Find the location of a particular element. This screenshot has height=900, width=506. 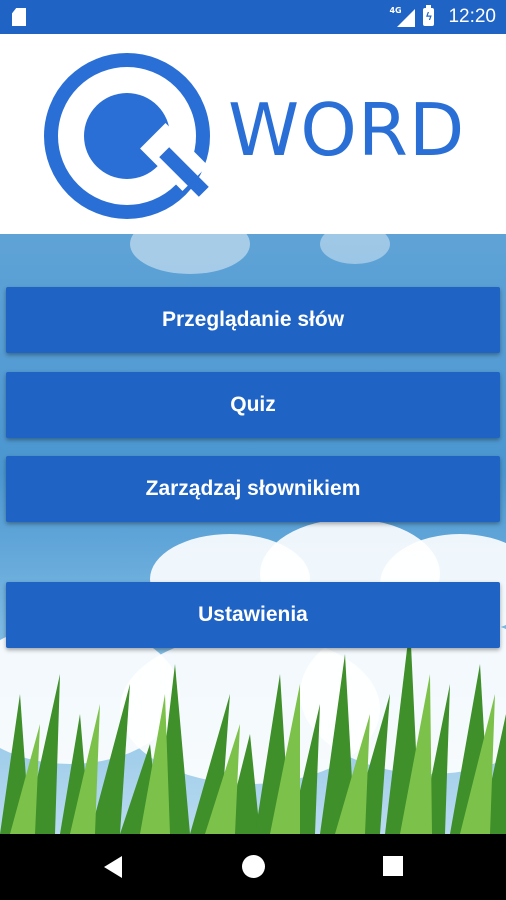

navigation-bar is located at coordinates (253, 867).